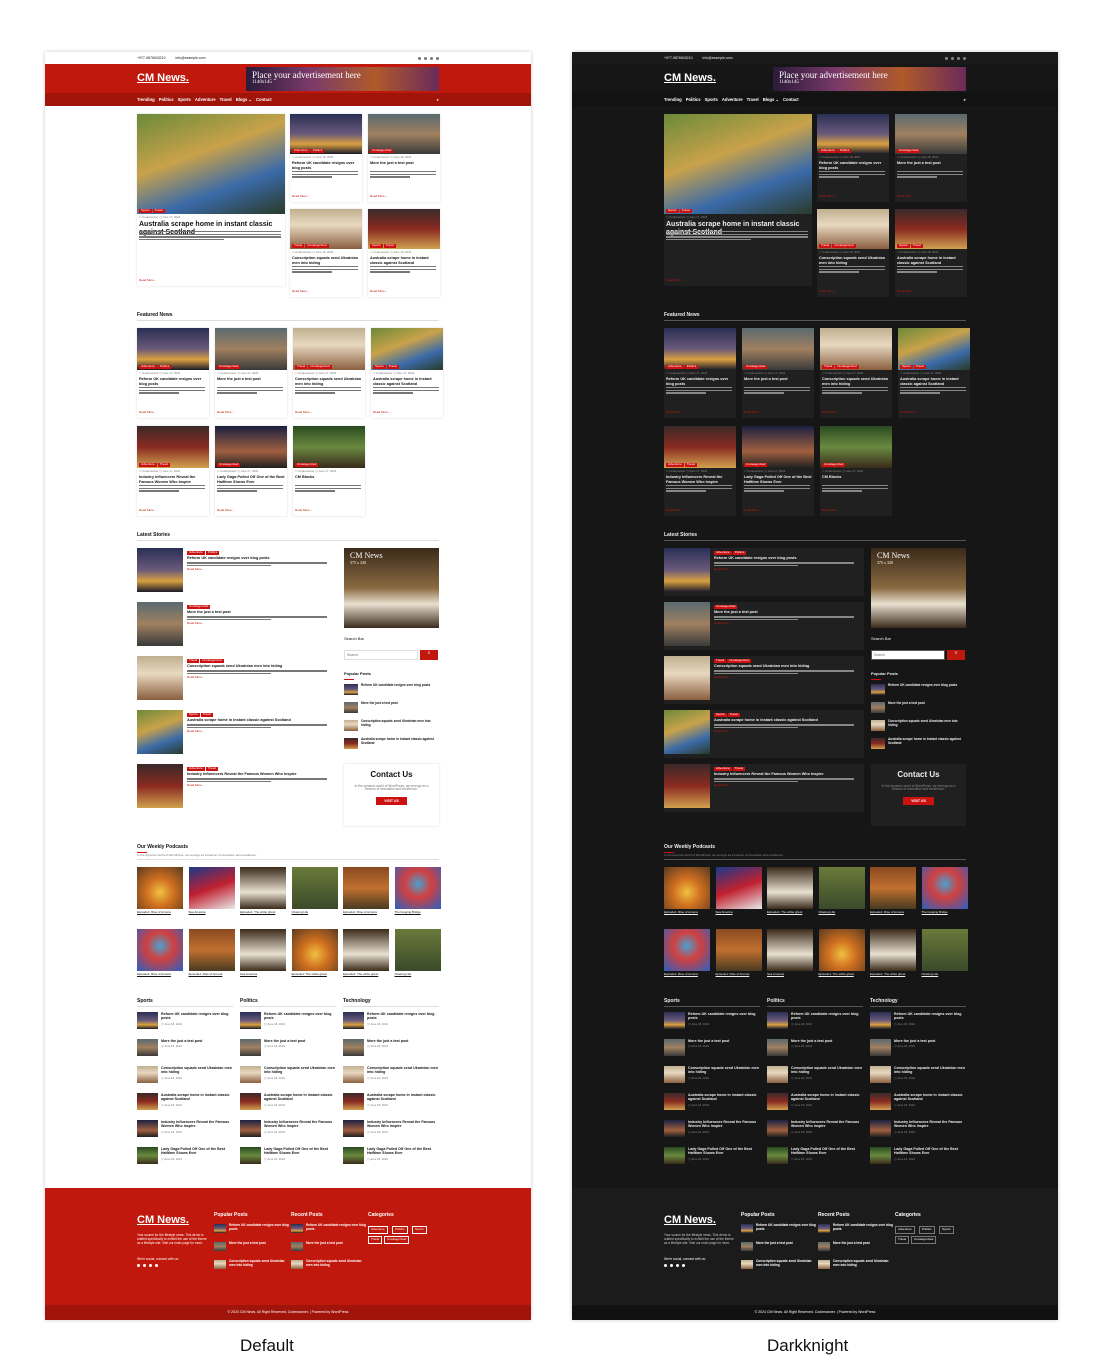 This screenshot has height=1368, width=1099. I want to click on search-submit-button: ⌕, so click(429, 655).